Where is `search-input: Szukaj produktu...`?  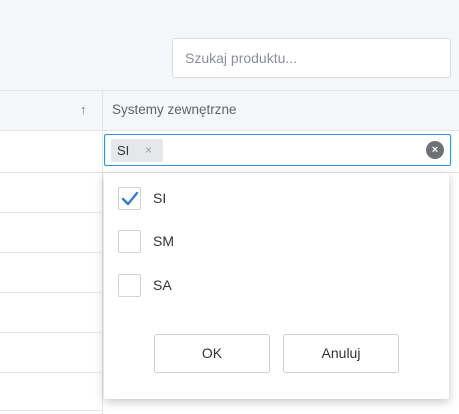 search-input: Szukaj produktu... is located at coordinates (311, 58).